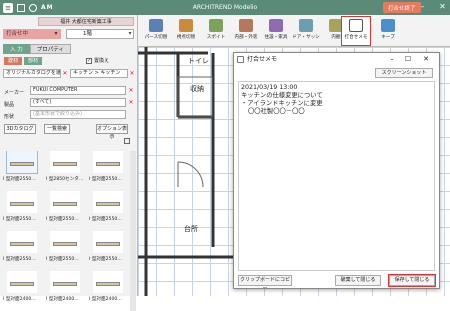  I want to click on interior-exterior-button: 内部・外装, so click(246, 31).